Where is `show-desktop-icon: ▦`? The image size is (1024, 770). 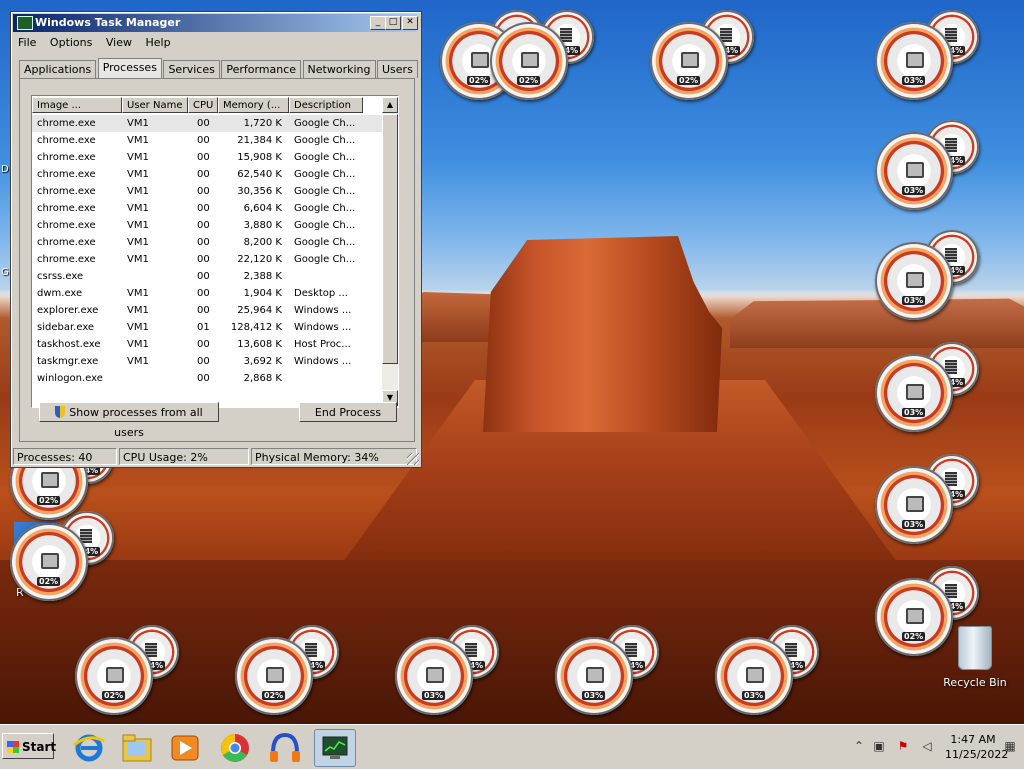
show-desktop-icon: ▦ is located at coordinates (1010, 746).